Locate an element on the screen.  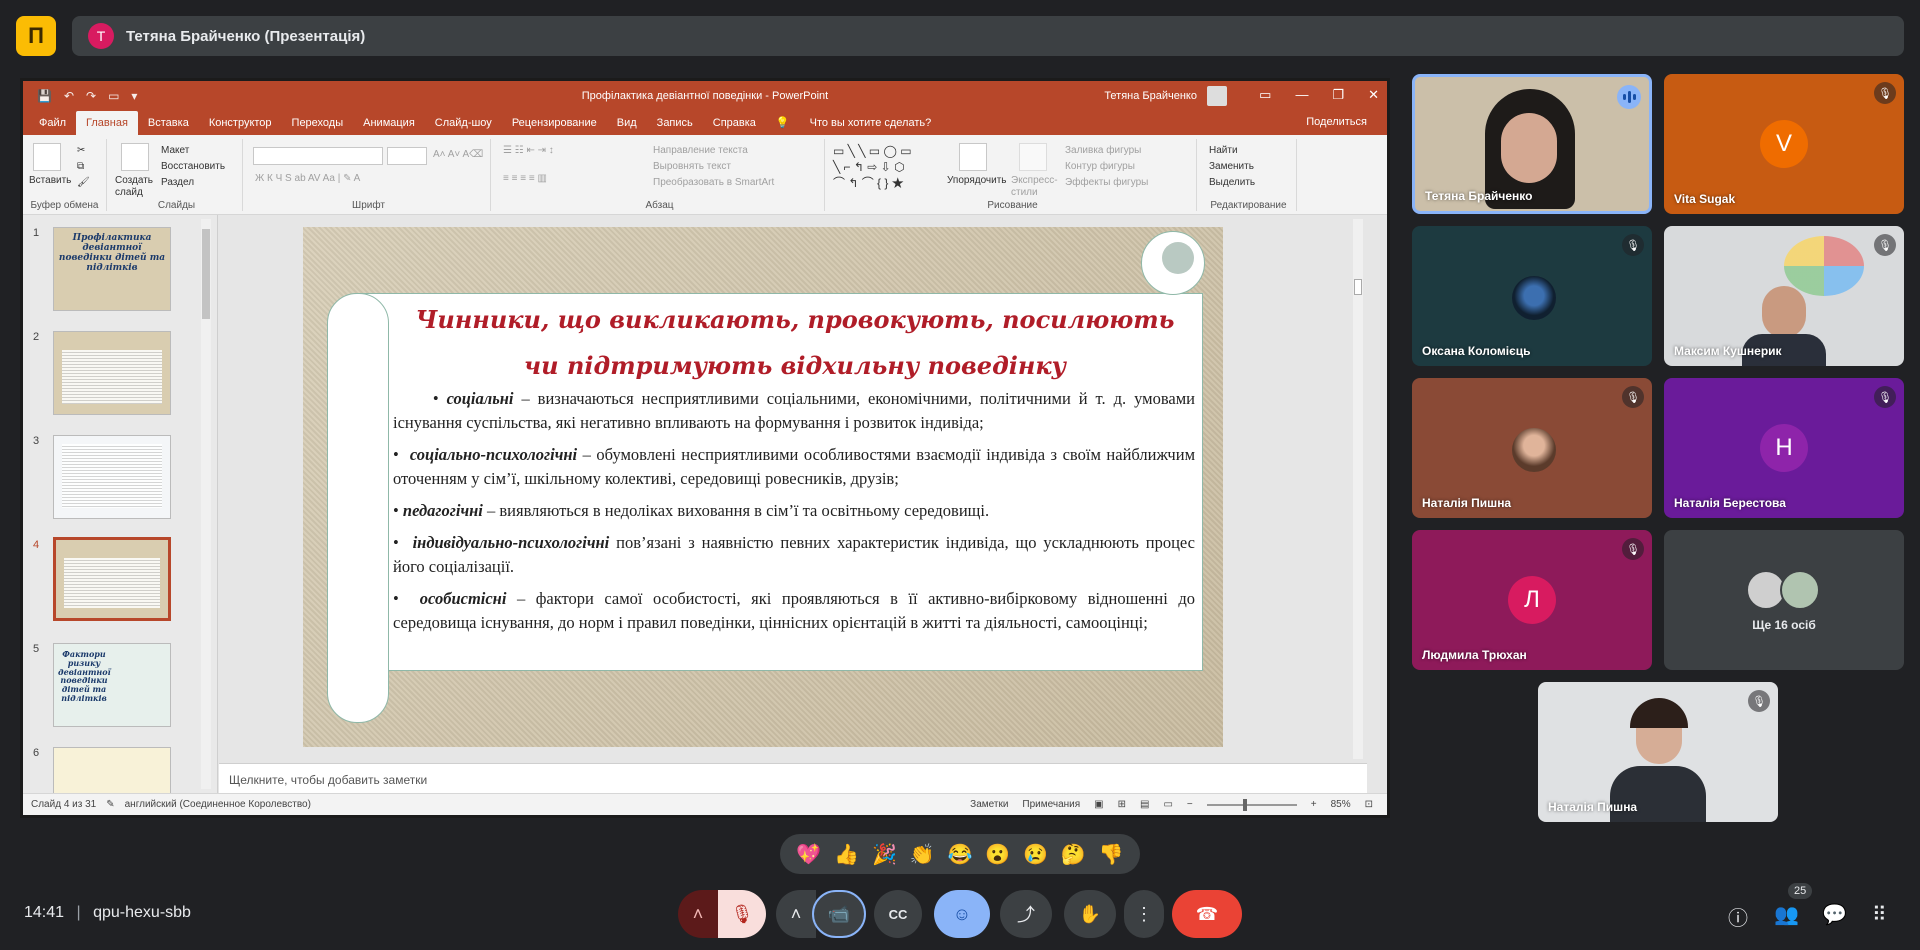
arrange-button: Упорядочить is located at coordinates (977, 180).